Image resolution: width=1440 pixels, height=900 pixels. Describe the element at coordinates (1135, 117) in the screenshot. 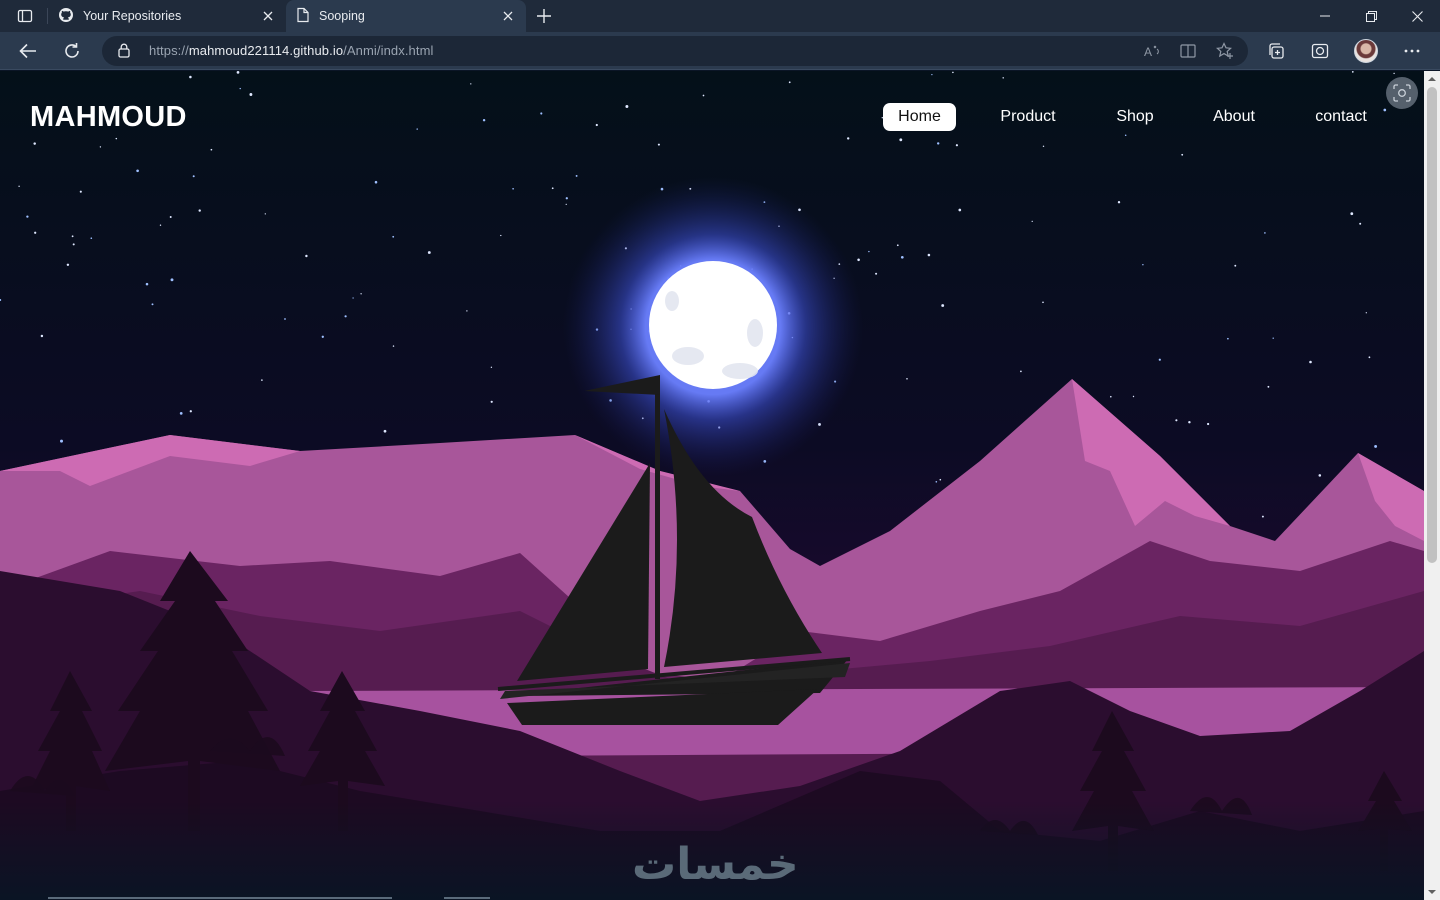

I see `nav-shop: Shop` at that location.